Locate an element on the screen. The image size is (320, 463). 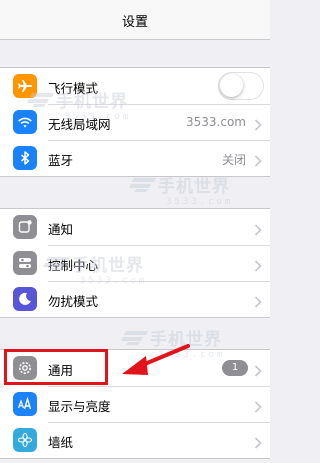
airplane-mode-toggle is located at coordinates (241, 86).